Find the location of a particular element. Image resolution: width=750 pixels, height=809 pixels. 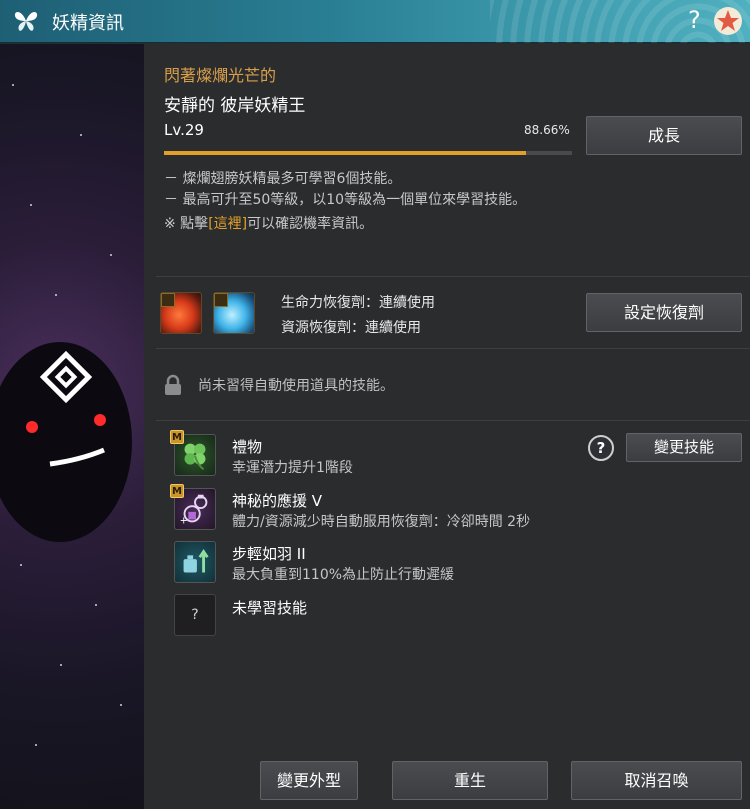

dark-spirit-creature is located at coordinates (66, 442).